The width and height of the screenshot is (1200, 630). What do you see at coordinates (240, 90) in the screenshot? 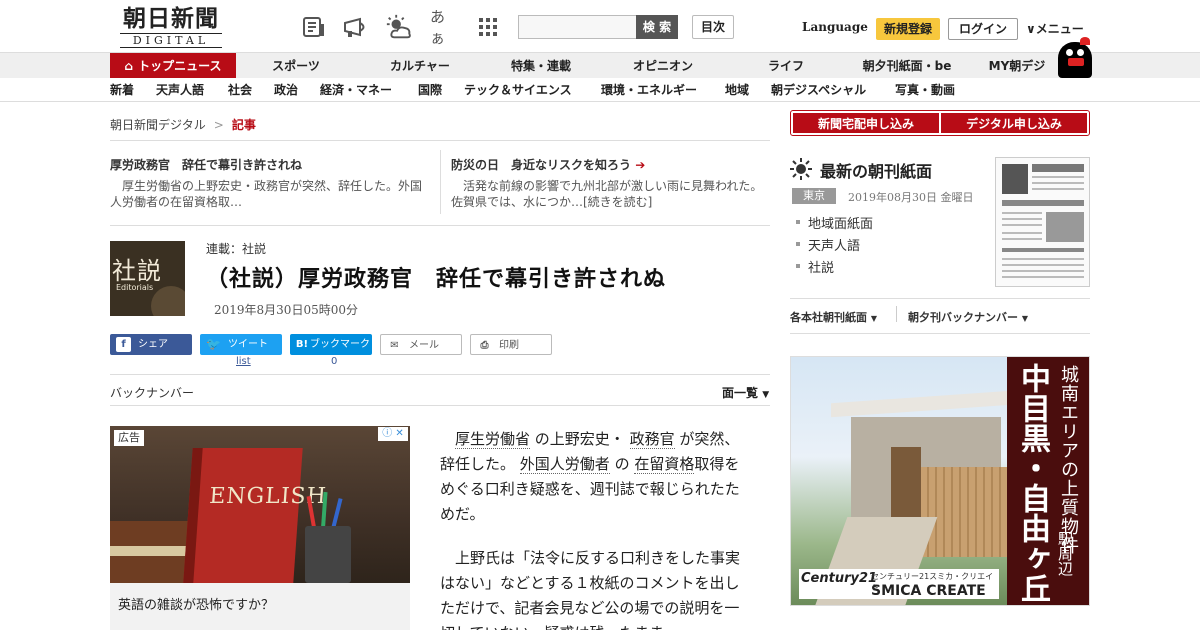
I see `nav2-society: 社会` at bounding box center [240, 90].